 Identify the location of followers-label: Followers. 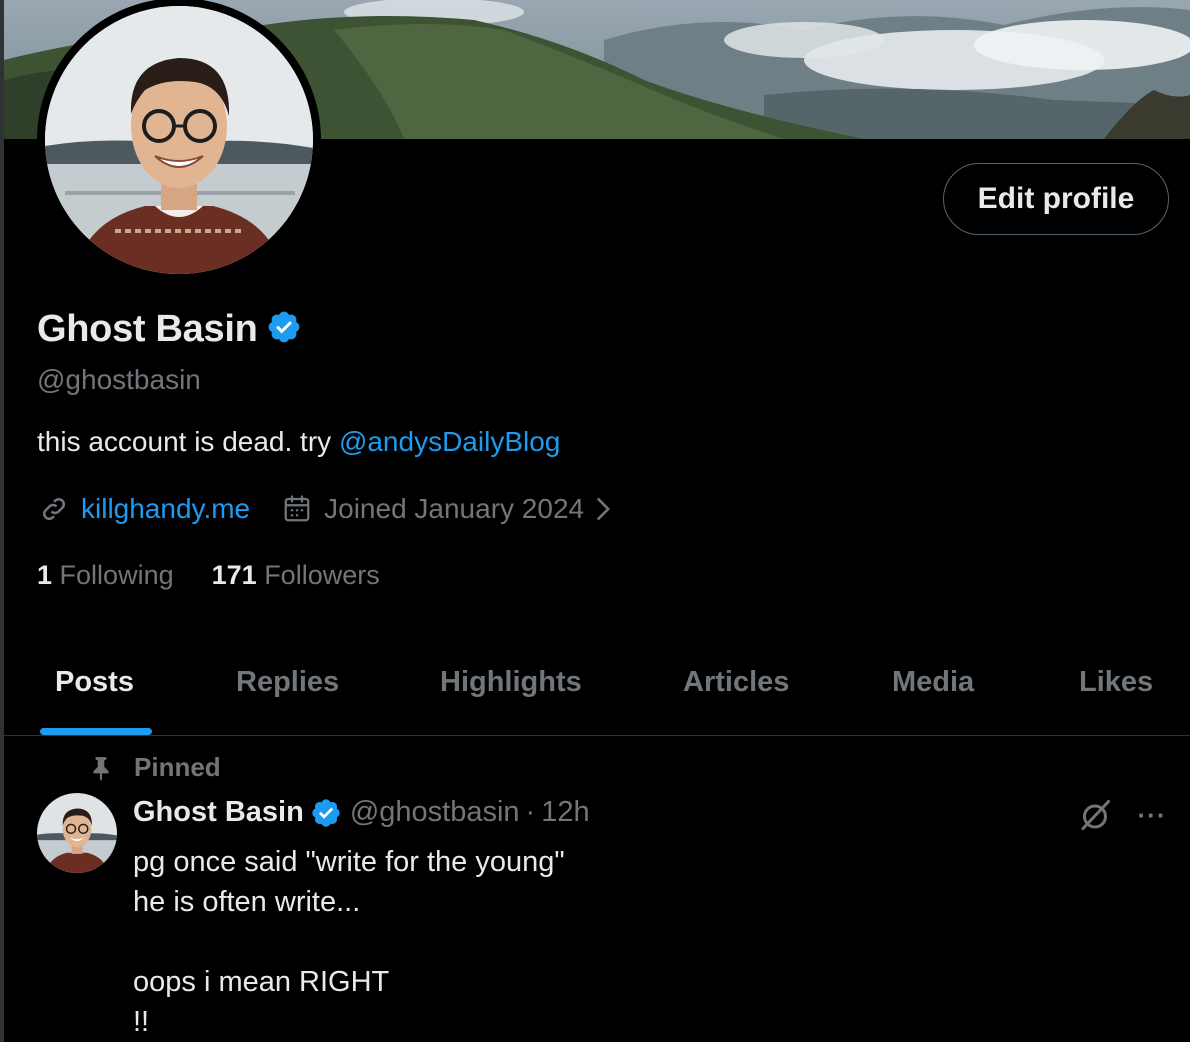
(322, 575).